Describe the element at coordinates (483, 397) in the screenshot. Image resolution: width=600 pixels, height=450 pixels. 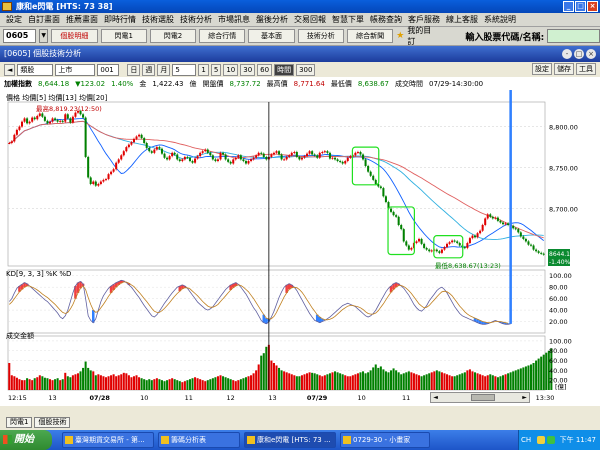
I see `scroll-thumb` at that location.